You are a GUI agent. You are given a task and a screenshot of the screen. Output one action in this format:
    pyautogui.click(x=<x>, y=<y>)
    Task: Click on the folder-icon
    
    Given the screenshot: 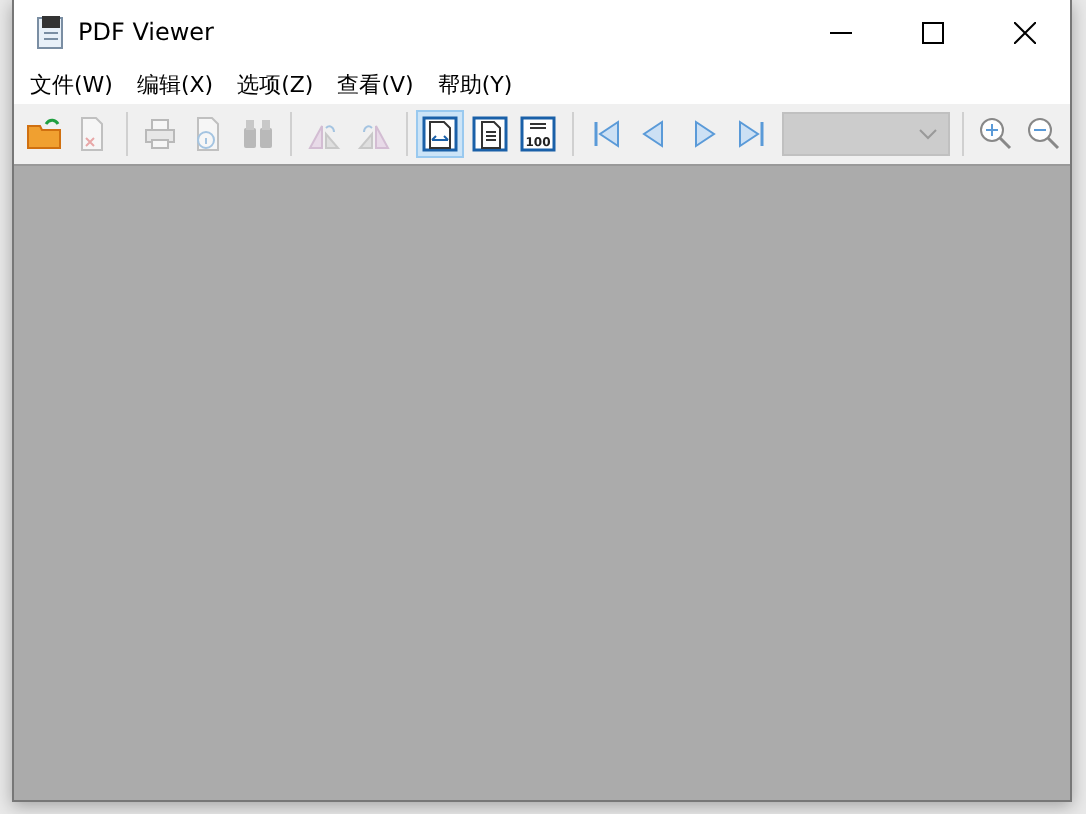 What is the action you would take?
    pyautogui.click(x=43, y=134)
    